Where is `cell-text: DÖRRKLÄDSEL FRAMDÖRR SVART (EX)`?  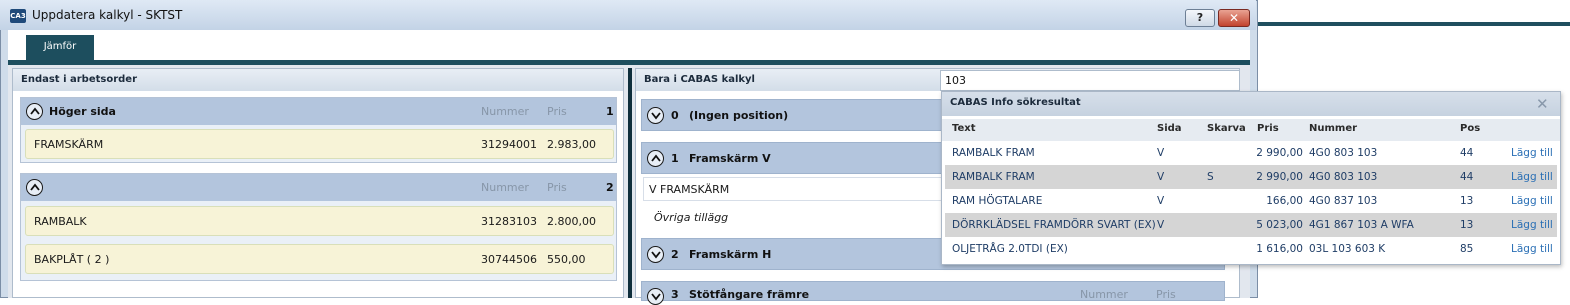
cell-text: DÖRRKLÄDSEL FRAMDÖRR SVART (EX) is located at coordinates (1054, 225).